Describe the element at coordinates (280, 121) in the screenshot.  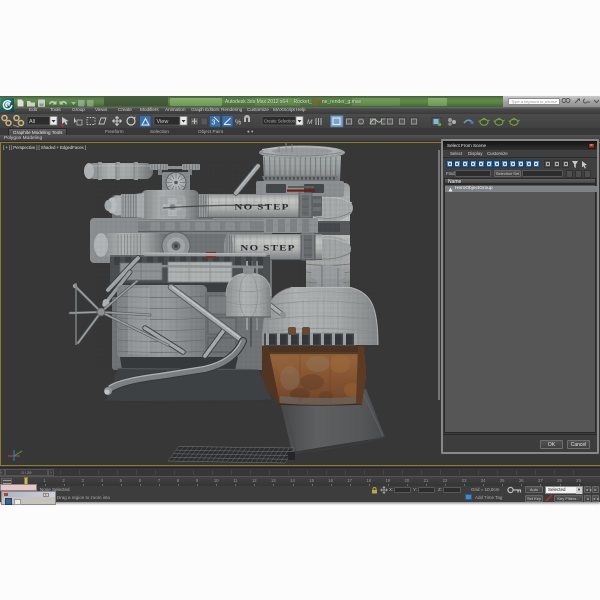
I see `svg-text: Create Selection` at that location.